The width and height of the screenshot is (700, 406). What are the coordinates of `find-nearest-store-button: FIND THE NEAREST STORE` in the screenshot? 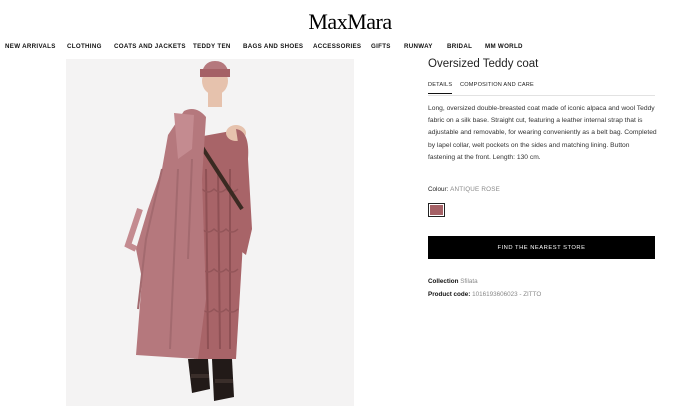 It's located at (541, 247).